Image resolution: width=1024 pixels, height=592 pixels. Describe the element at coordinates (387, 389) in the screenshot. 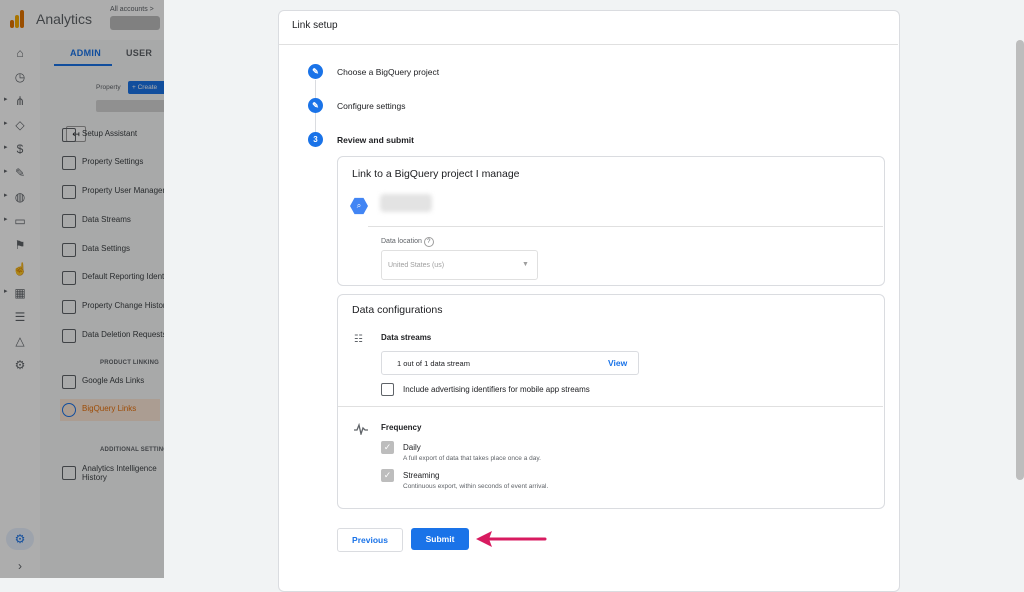

I see `include-ad-ids-checkbox` at that location.